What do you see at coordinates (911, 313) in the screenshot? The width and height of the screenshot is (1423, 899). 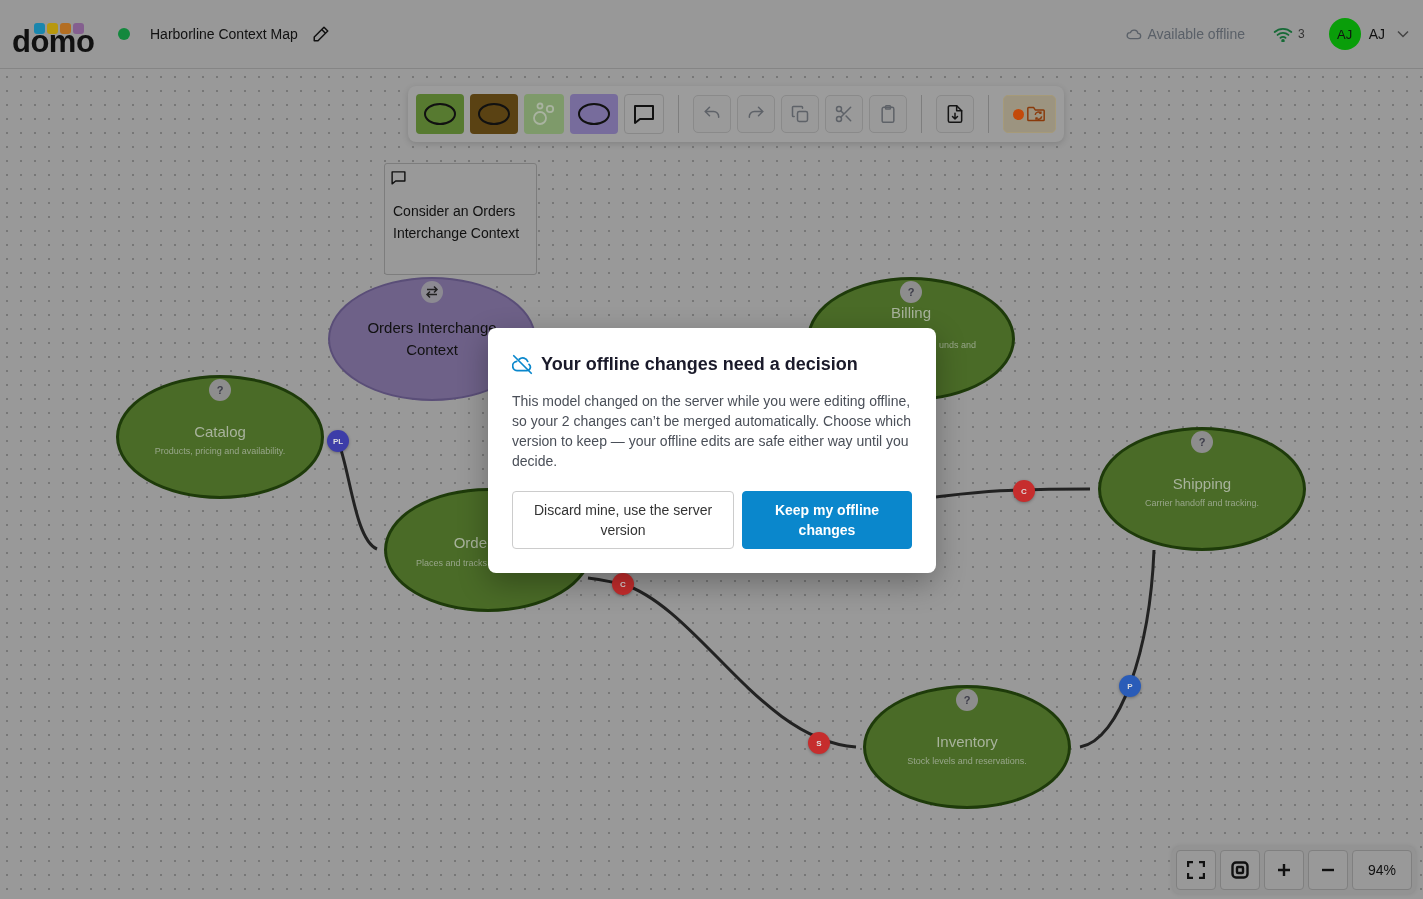 I see `node-title: Billing` at bounding box center [911, 313].